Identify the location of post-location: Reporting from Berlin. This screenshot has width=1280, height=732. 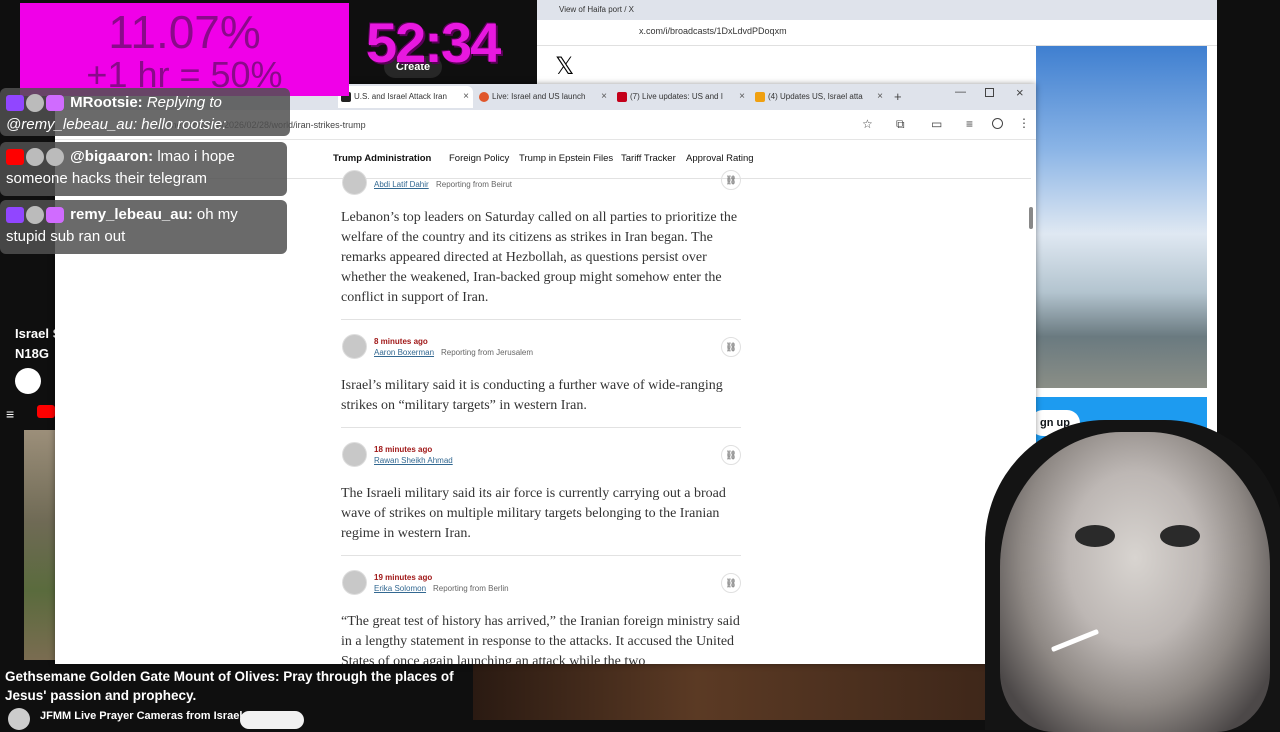
(471, 588).